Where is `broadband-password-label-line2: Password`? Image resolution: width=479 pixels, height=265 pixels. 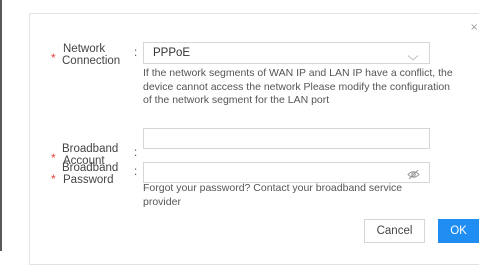 broadband-password-label-line2: Password is located at coordinates (88, 180).